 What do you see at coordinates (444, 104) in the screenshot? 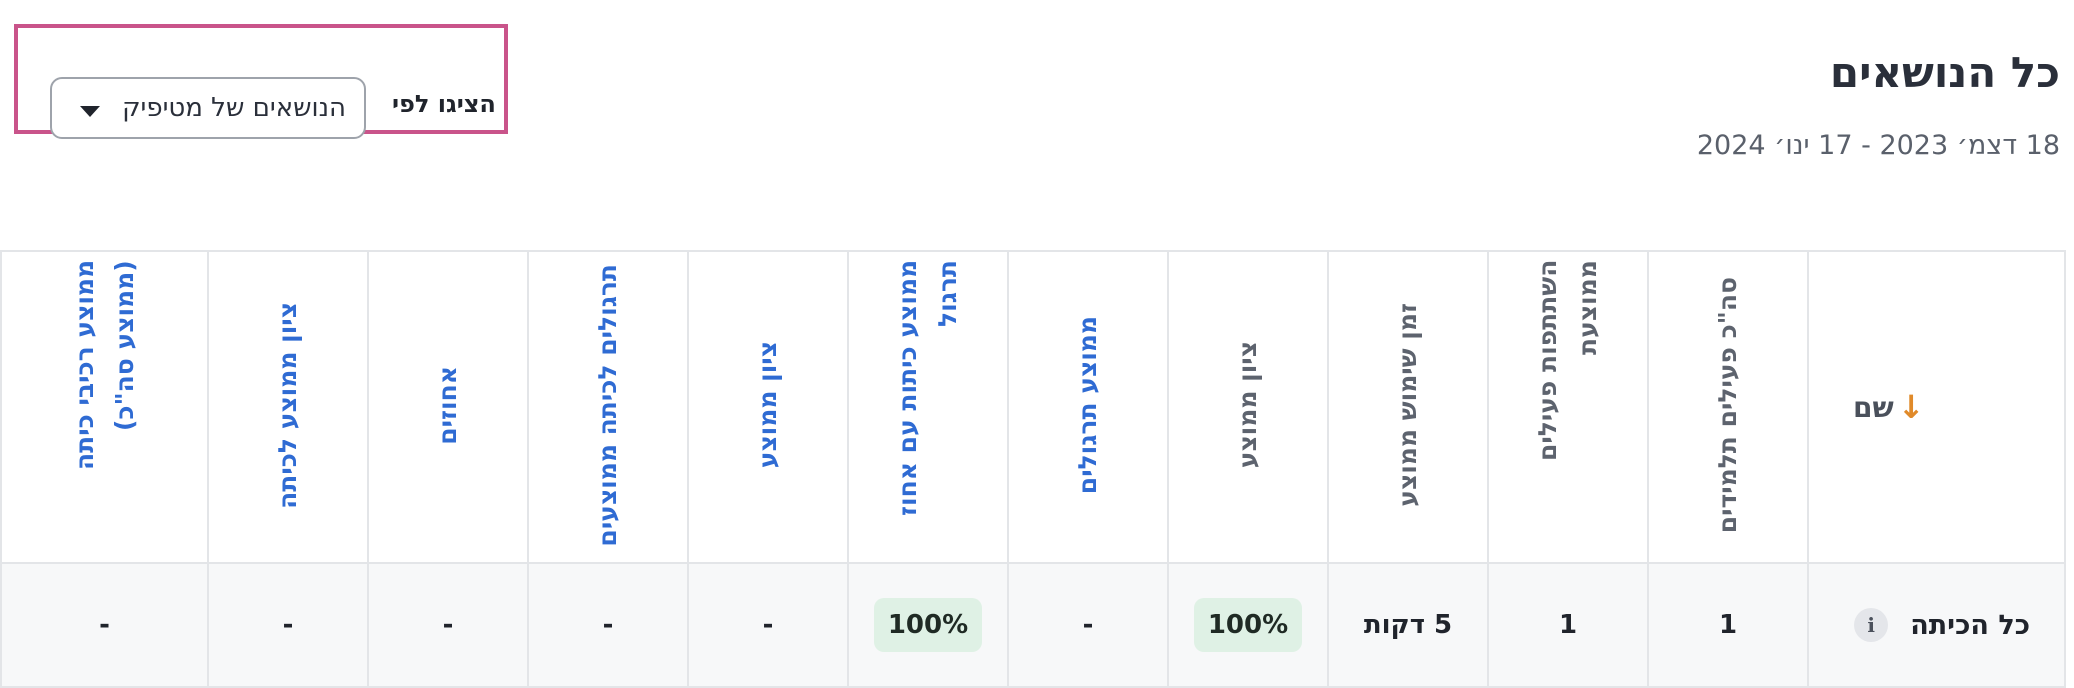
I see `filter-label: הציגו לפי` at bounding box center [444, 104].